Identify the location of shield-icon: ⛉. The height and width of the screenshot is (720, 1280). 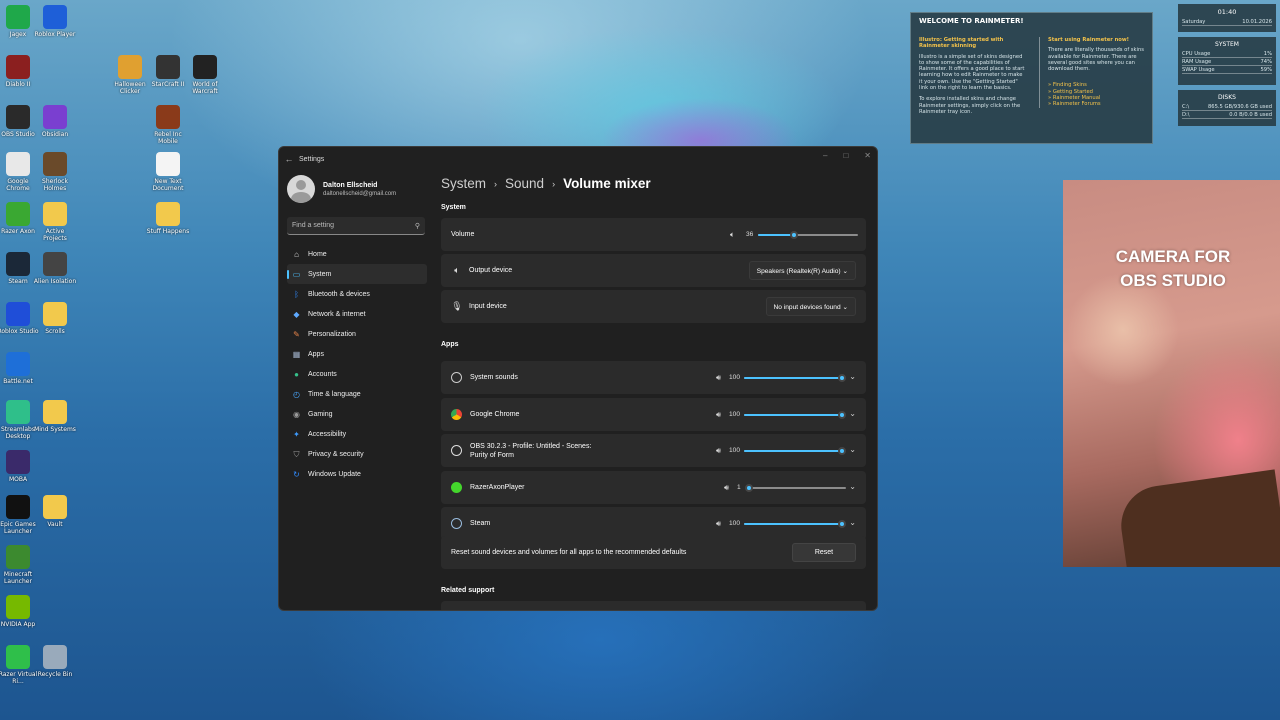
(296, 454).